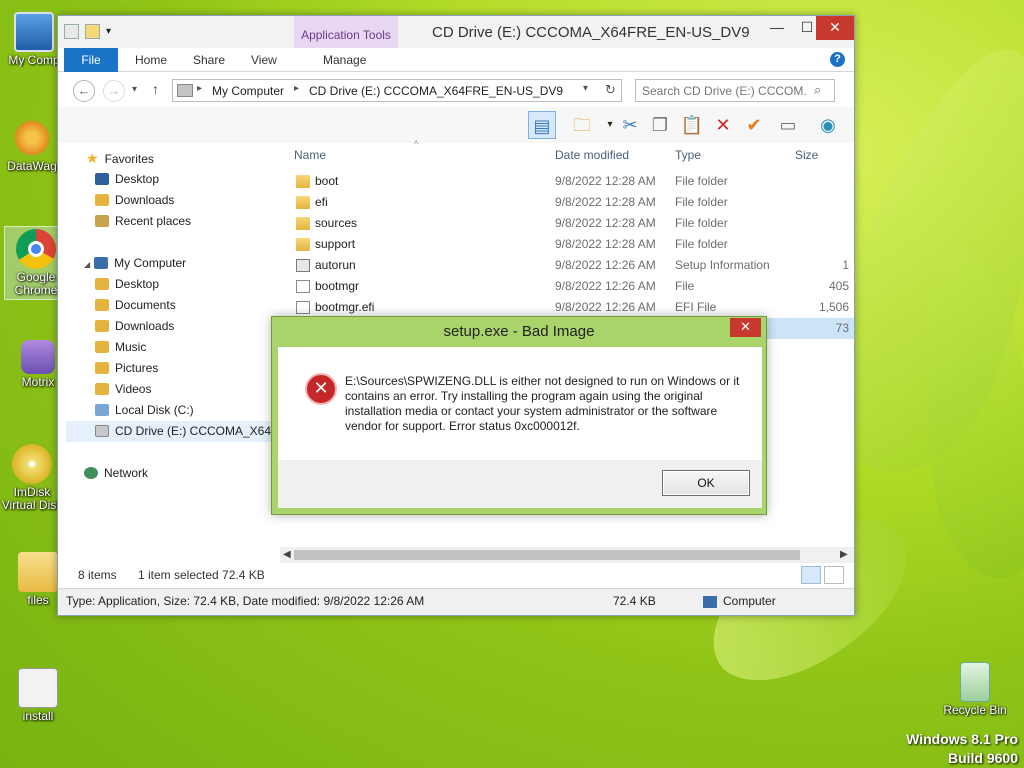  I want to click on tab-home: Home, so click(151, 60).